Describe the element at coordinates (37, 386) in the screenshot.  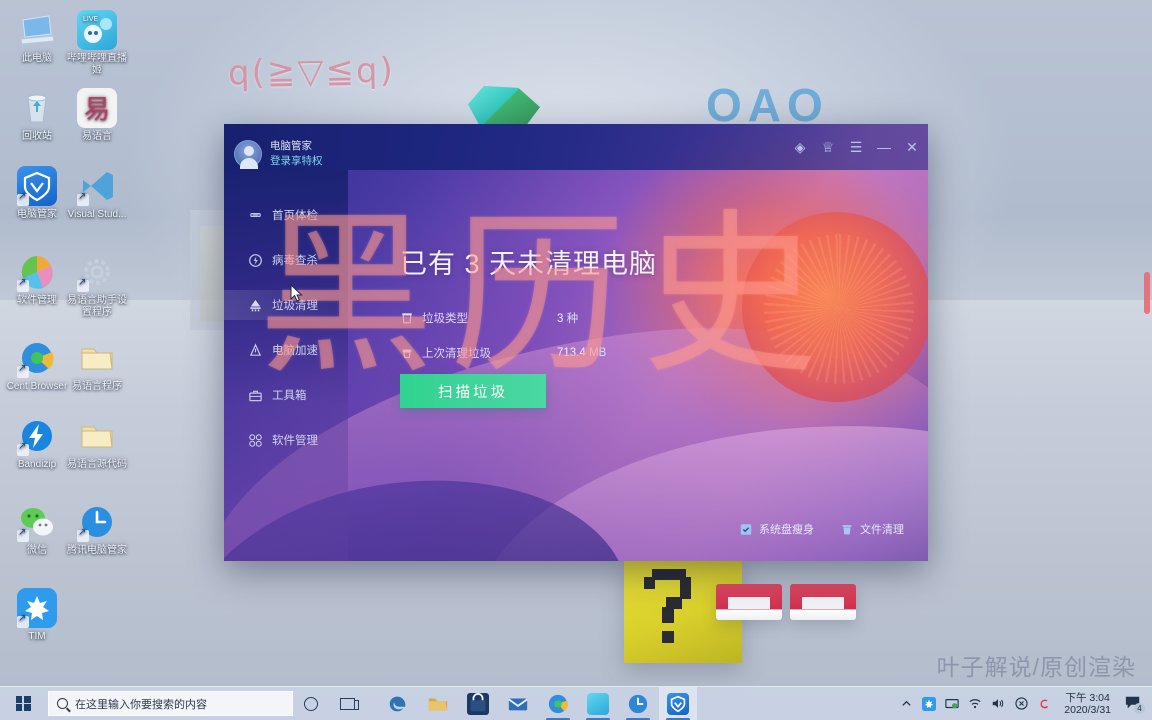
I see `icon-label: Cent Browser` at that location.